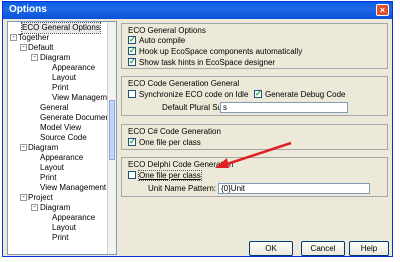 The width and height of the screenshot is (400, 262). Describe the element at coordinates (132, 174) in the screenshot. I see `delphi-one-file-checkbox` at that location.